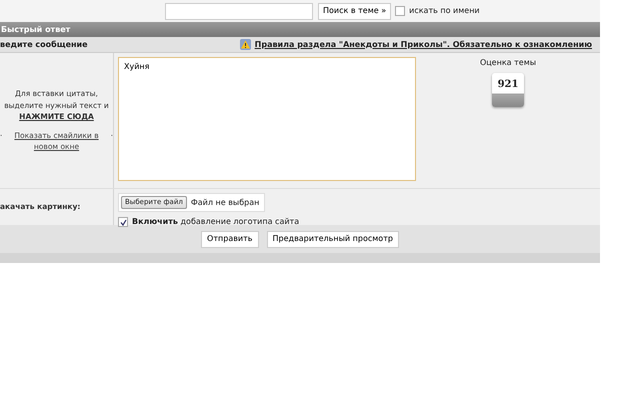 This screenshot has height=400, width=640. Describe the element at coordinates (508, 63) in the screenshot. I see `rating-label: Оценка темы` at that location.